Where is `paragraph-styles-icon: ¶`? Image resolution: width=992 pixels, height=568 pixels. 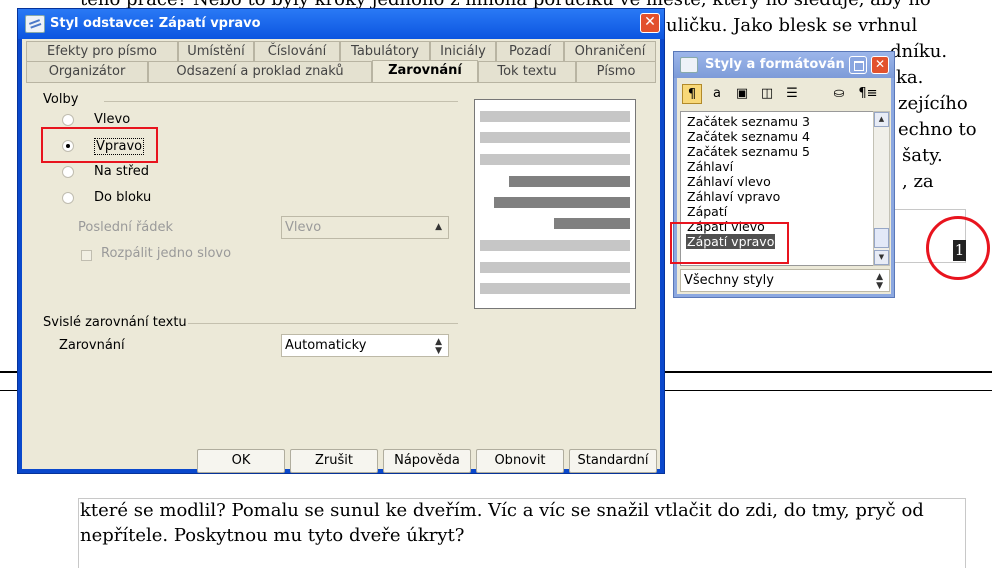
paragraph-styles-icon: ¶ is located at coordinates (692, 94).